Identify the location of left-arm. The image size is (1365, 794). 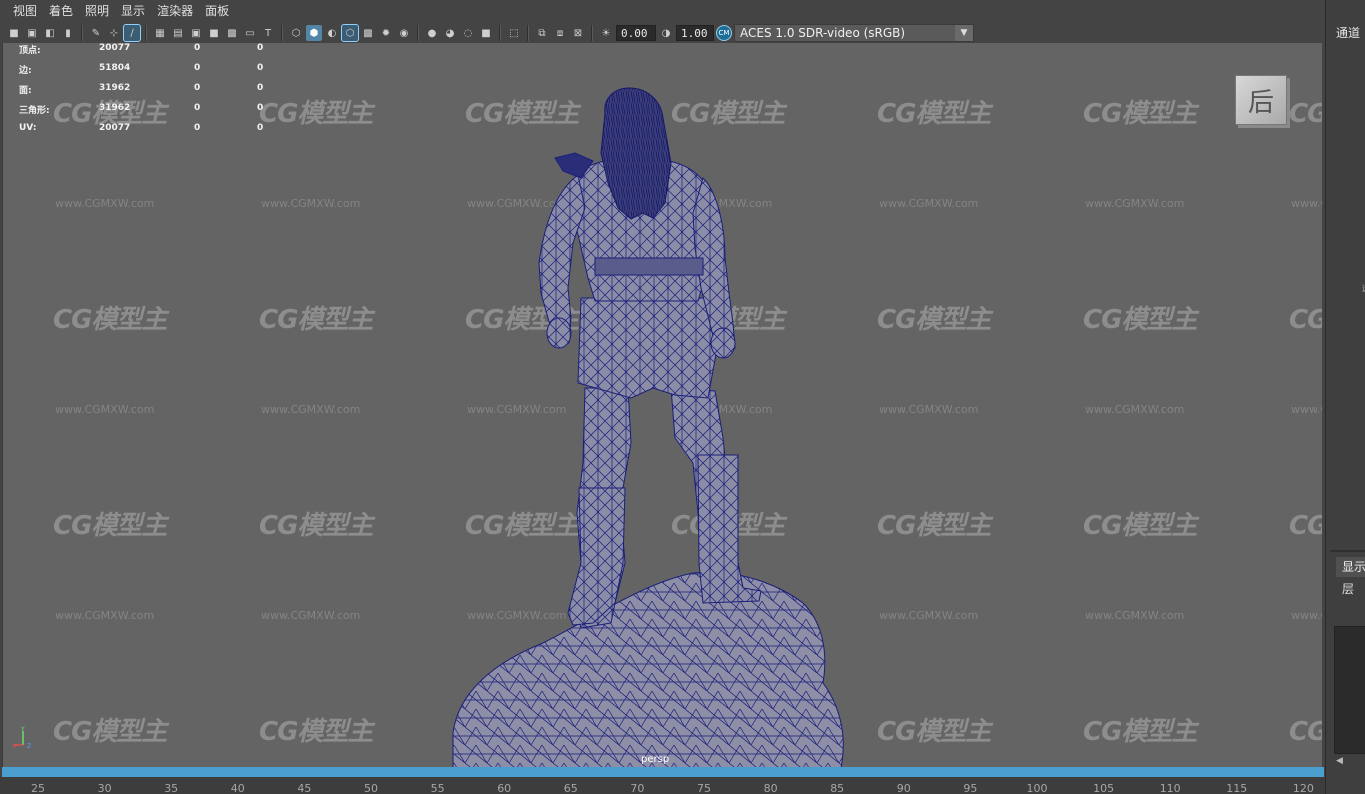
(562, 259).